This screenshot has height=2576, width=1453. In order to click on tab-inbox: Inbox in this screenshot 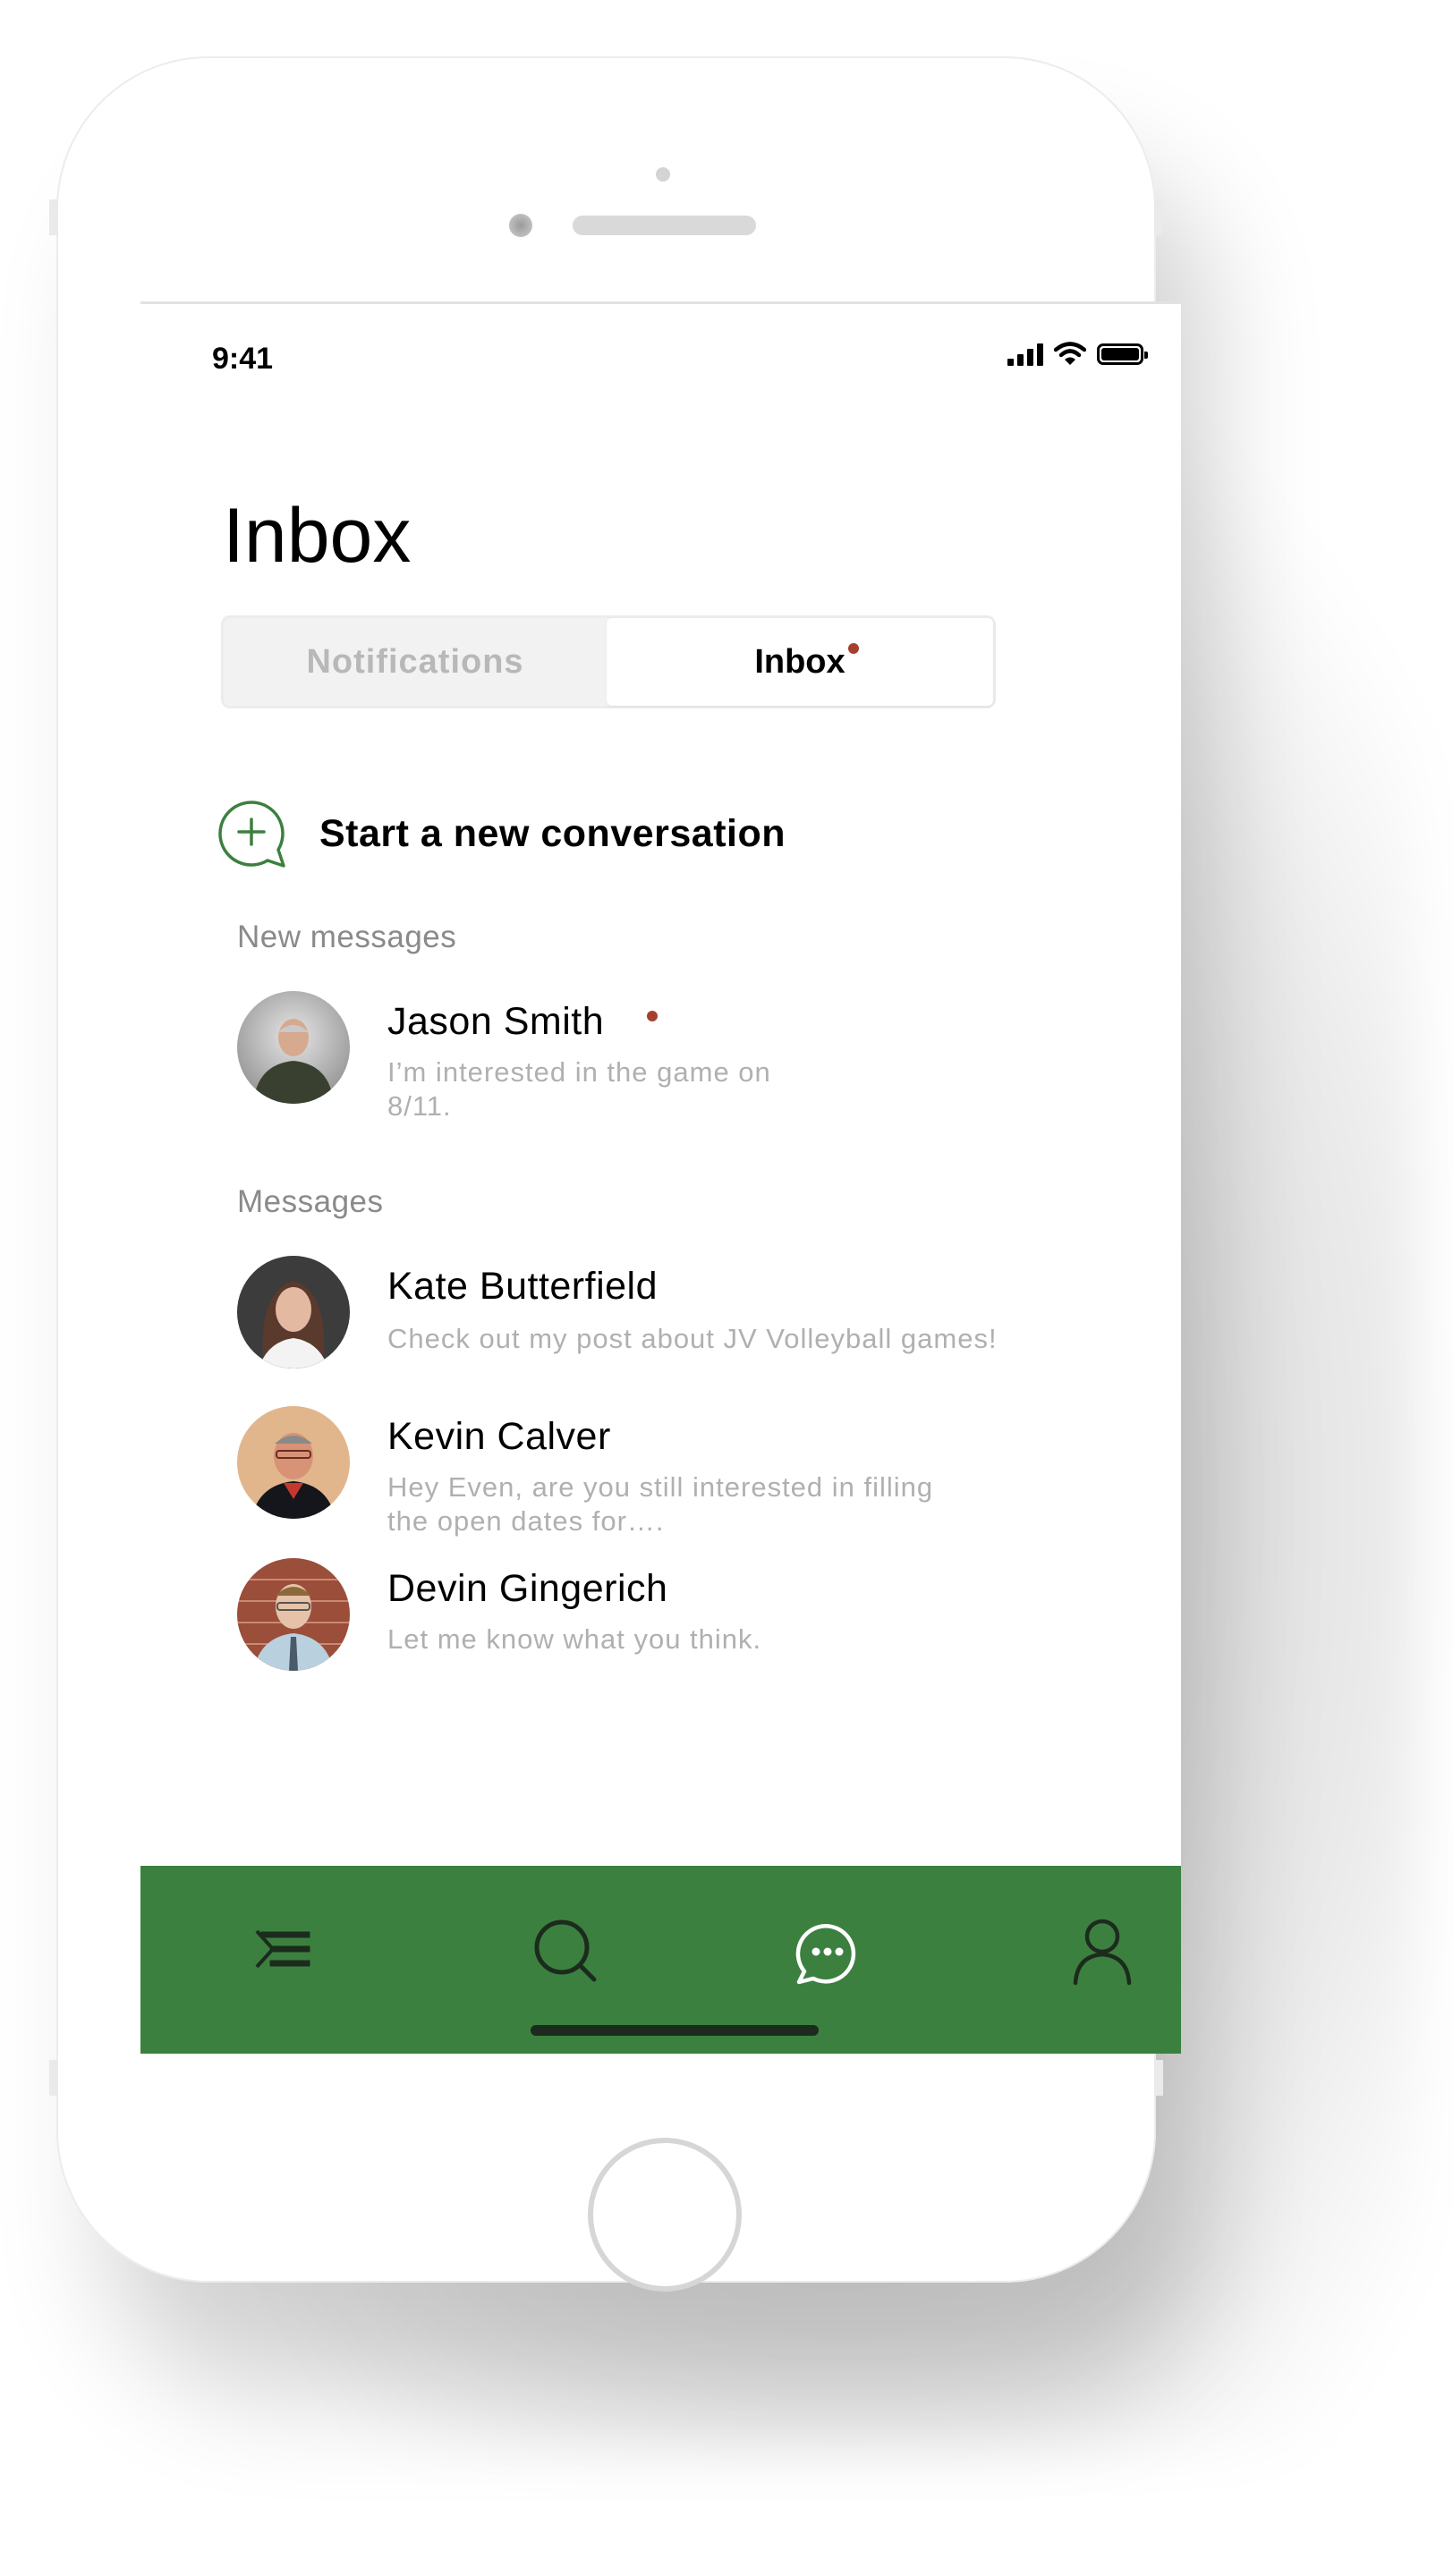, I will do `click(800, 662)`.